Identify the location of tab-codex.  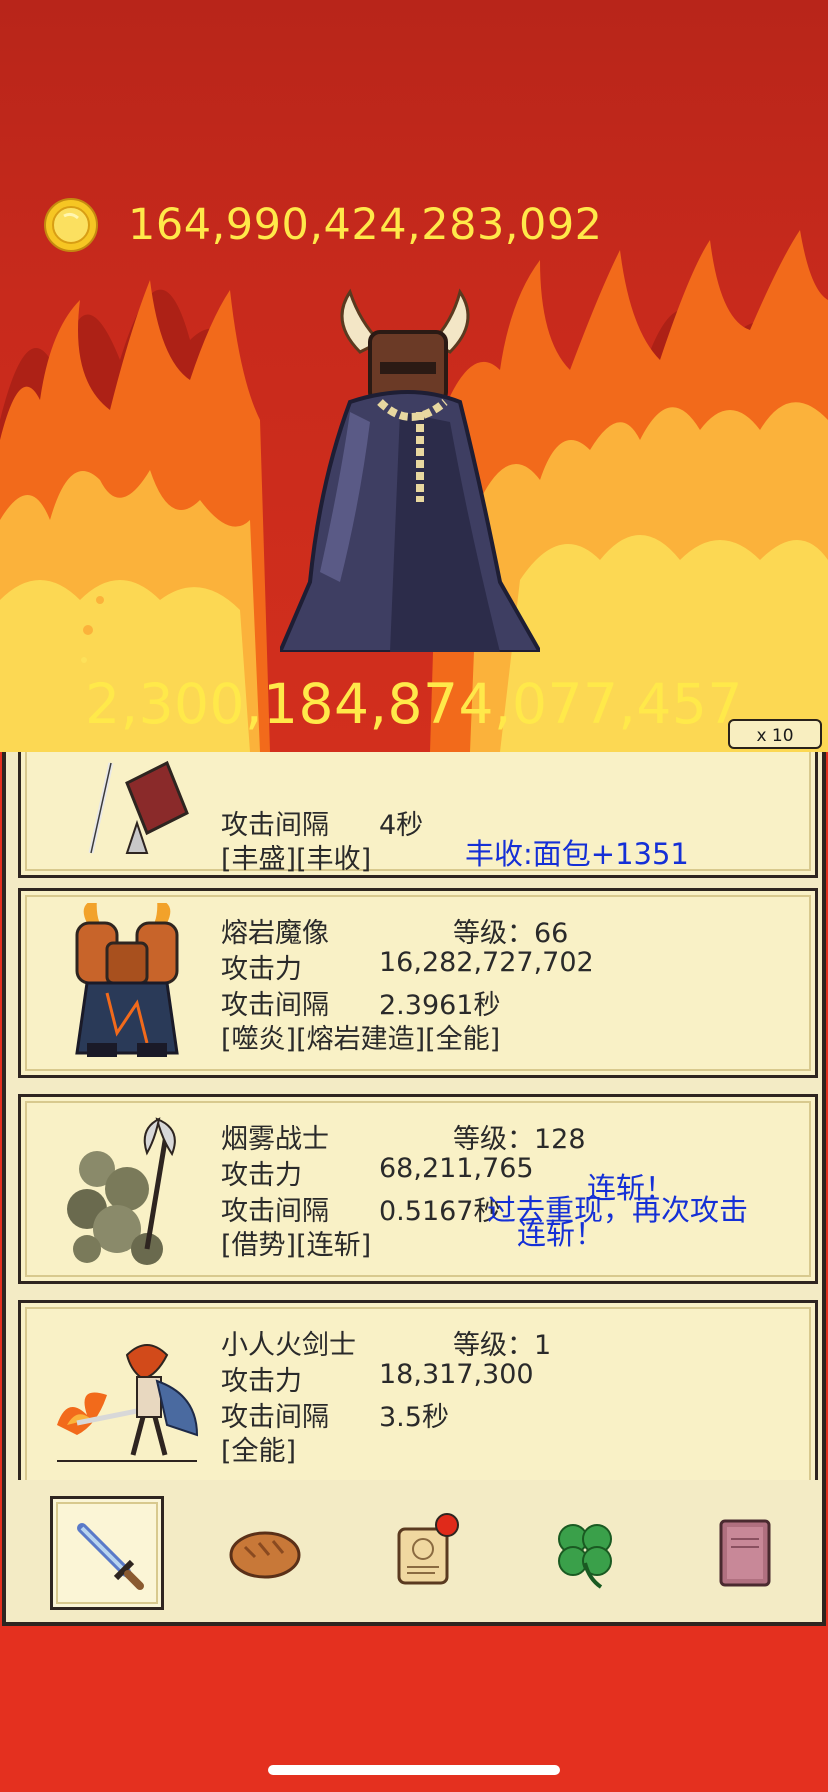
(745, 1553).